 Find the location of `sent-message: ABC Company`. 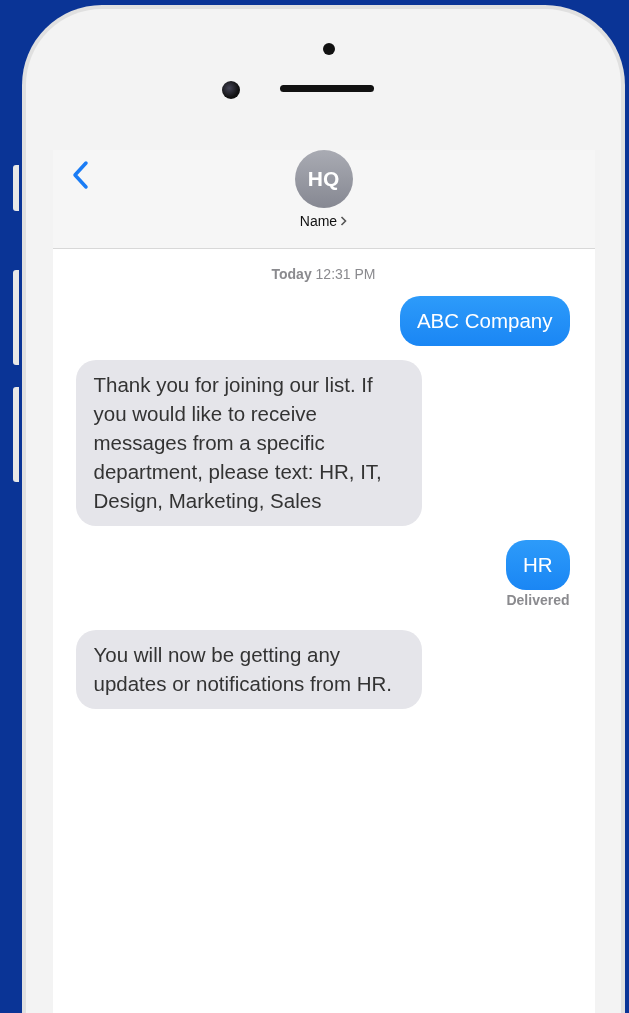

sent-message: ABC Company is located at coordinates (484, 321).